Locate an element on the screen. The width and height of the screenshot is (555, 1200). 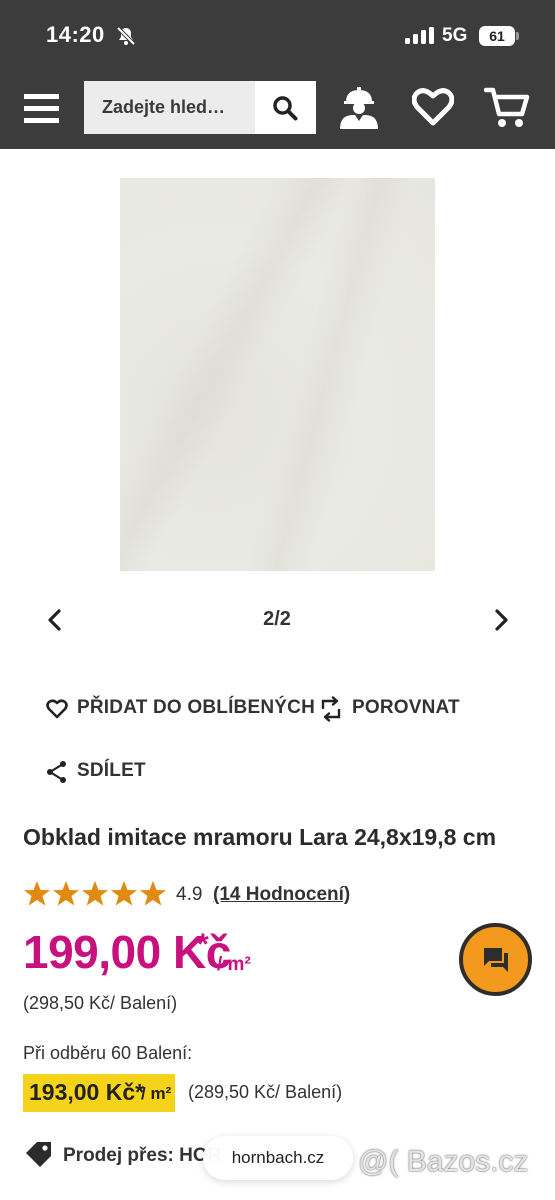
share-label: SDÍLET is located at coordinates (111, 770).